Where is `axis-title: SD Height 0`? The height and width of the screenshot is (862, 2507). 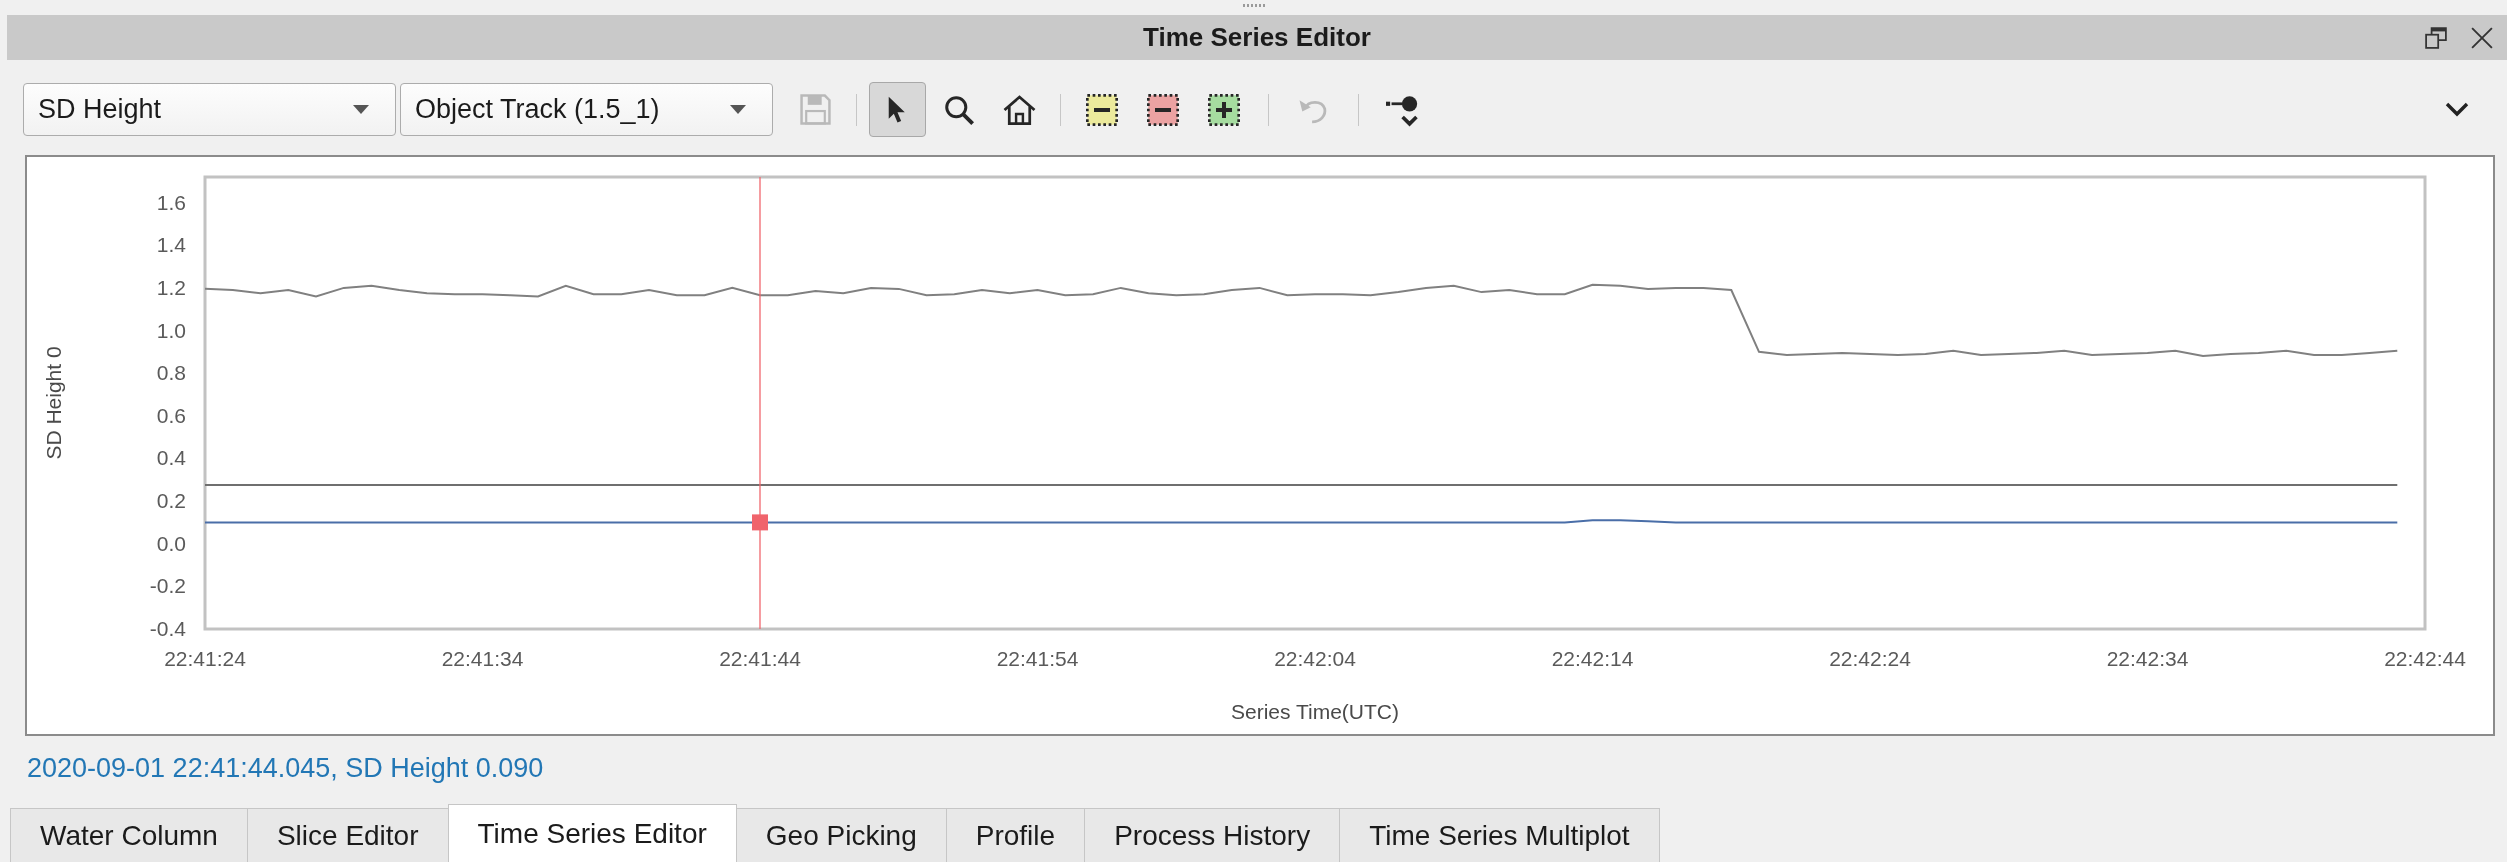 axis-title: SD Height 0 is located at coordinates (53, 403).